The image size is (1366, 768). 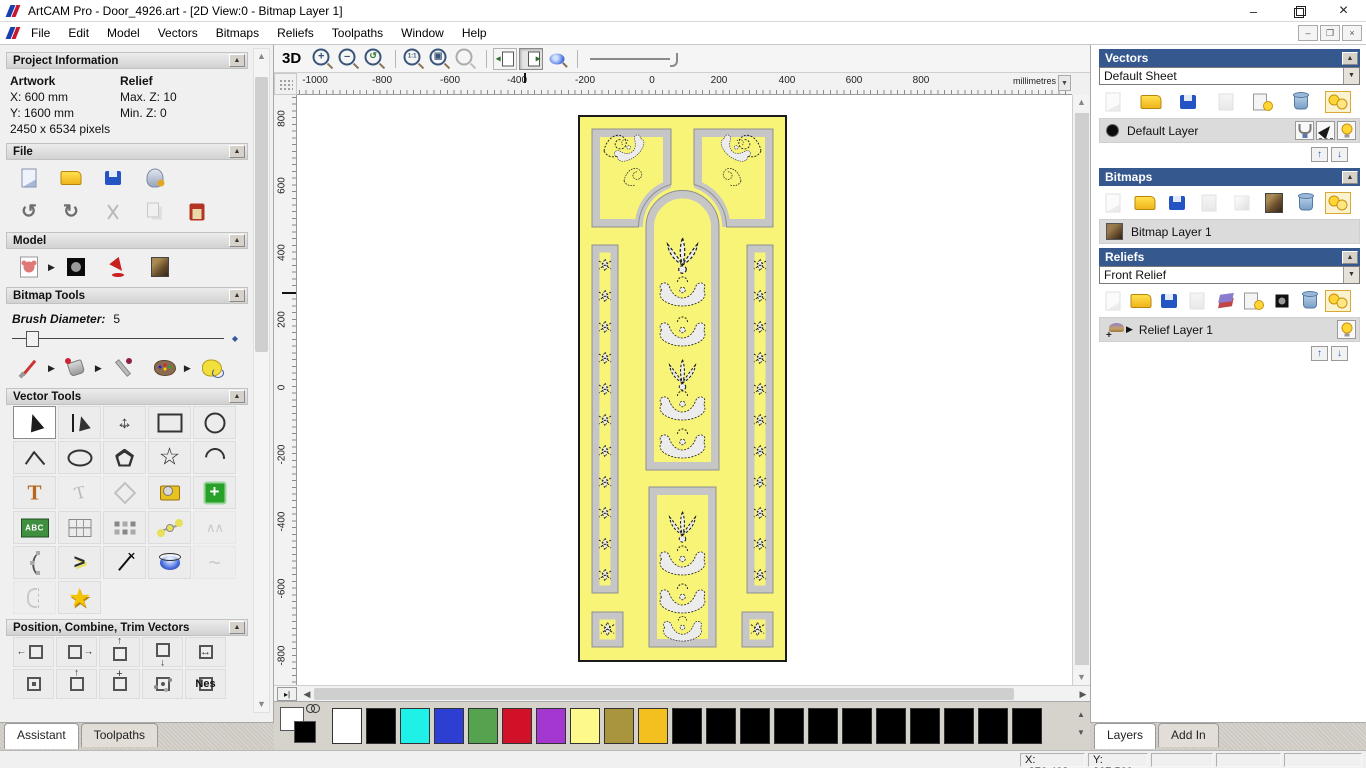 I want to click on flyout-arrow-icon: ▶, so click(x=187, y=368).